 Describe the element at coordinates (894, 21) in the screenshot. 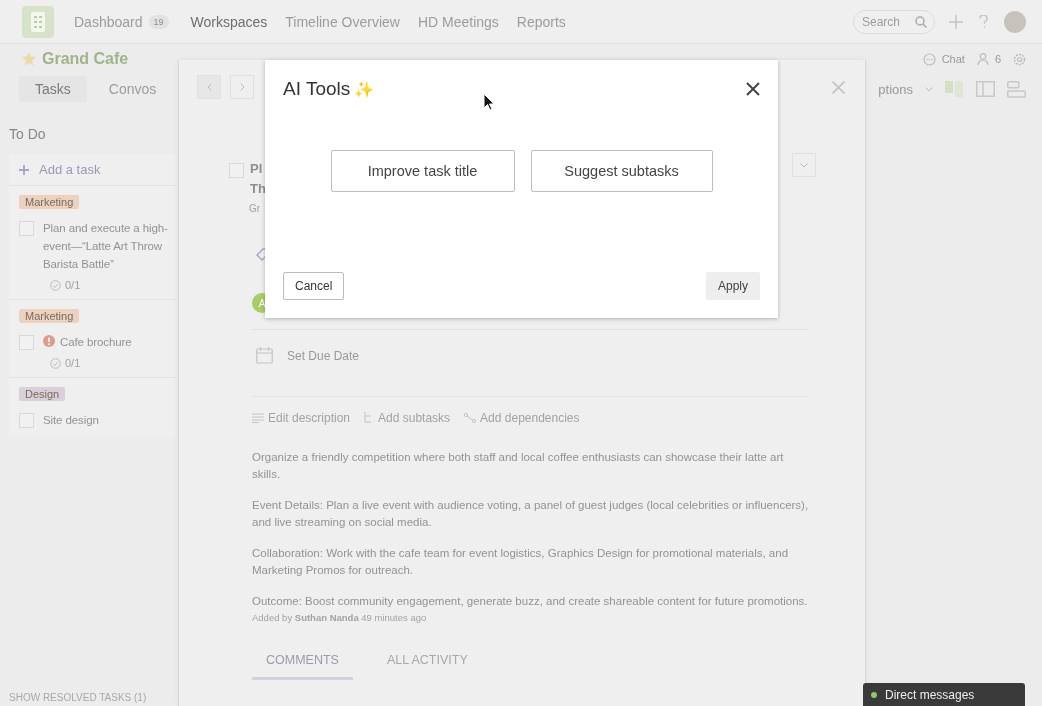

I see `search-field: Search` at that location.